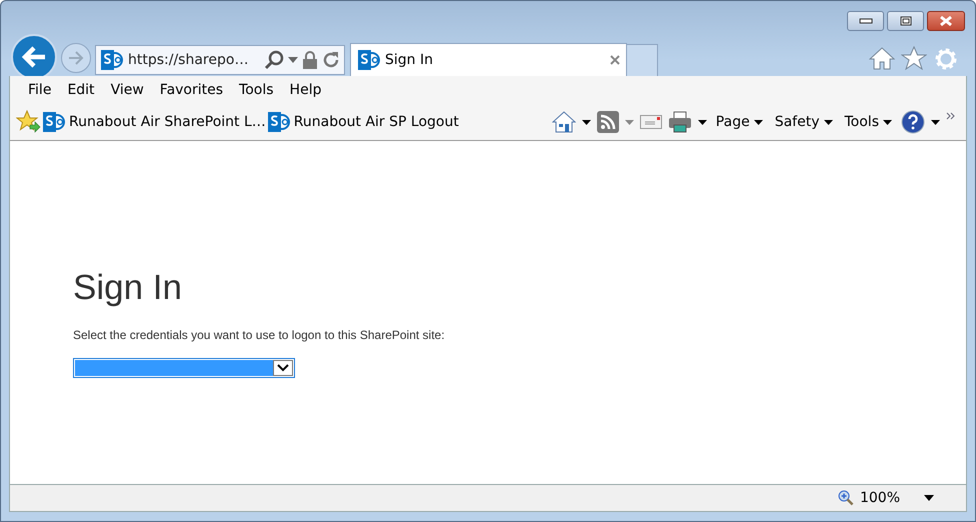  What do you see at coordinates (192, 90) in the screenshot?
I see `menu-item: Favorites` at bounding box center [192, 90].